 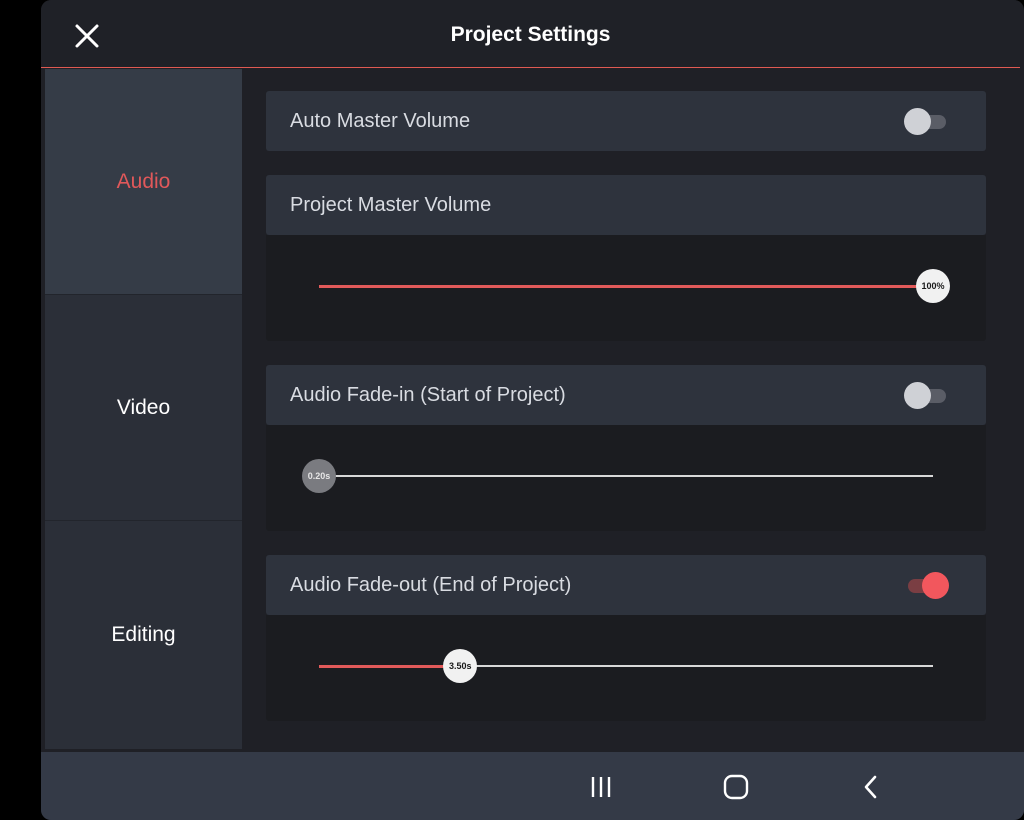 What do you see at coordinates (319, 476) in the screenshot?
I see `slider-thumb: 0.20s` at bounding box center [319, 476].